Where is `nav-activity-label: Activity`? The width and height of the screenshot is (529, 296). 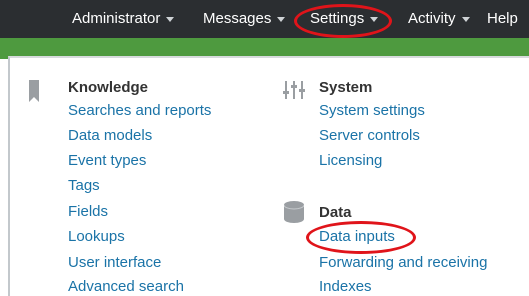 nav-activity-label: Activity is located at coordinates (432, 18).